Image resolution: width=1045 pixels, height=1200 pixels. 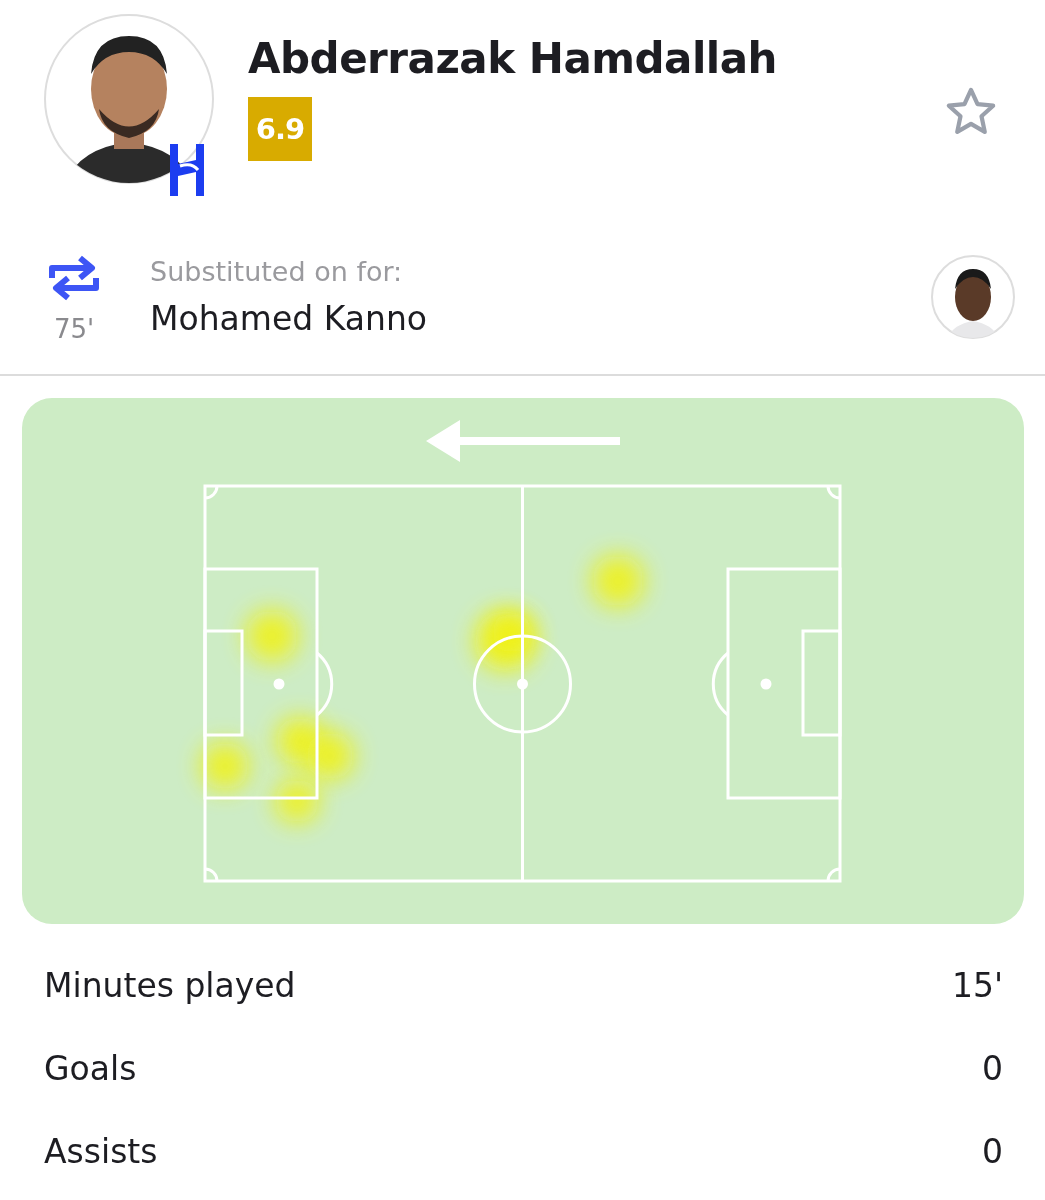 I want to click on player-name: Abderrazak Hamdallah, so click(x=512, y=58).